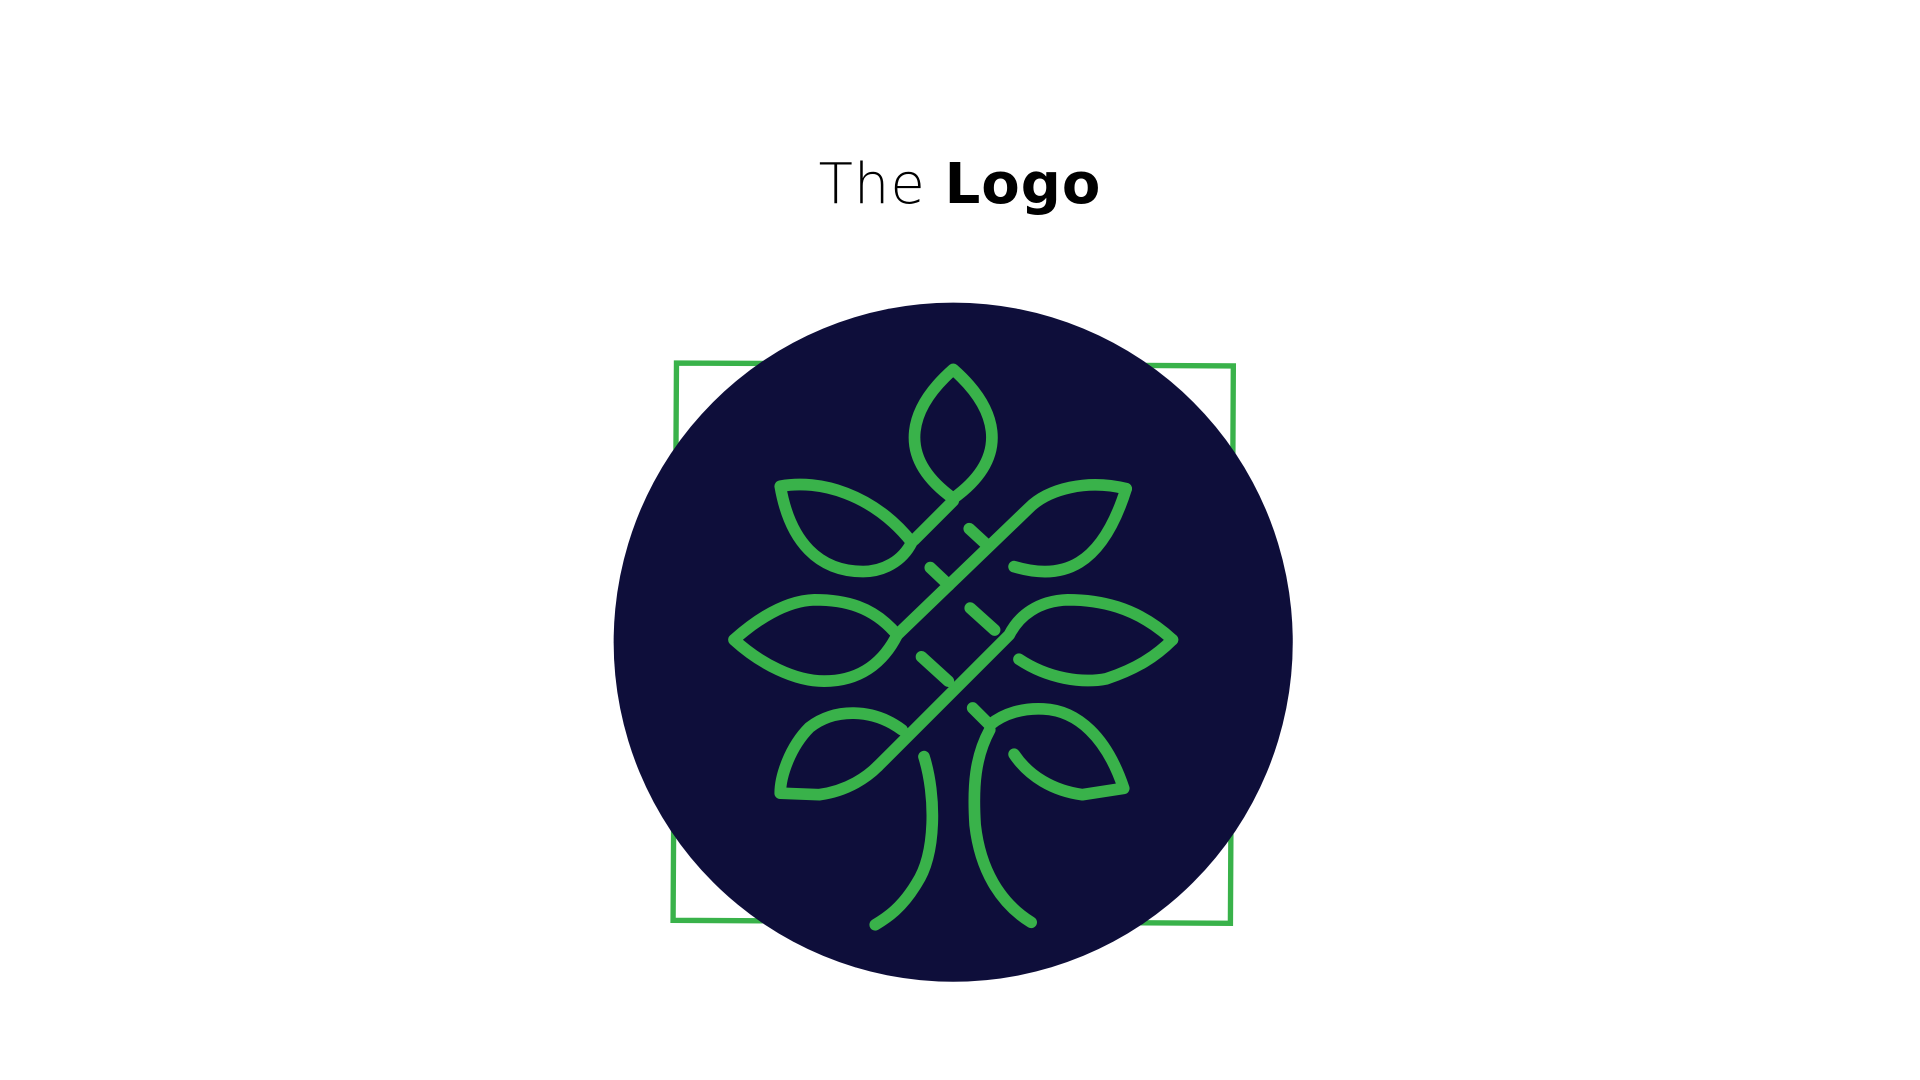  Describe the element at coordinates (1023, 184) in the screenshot. I see `title-bold: Logo` at that location.